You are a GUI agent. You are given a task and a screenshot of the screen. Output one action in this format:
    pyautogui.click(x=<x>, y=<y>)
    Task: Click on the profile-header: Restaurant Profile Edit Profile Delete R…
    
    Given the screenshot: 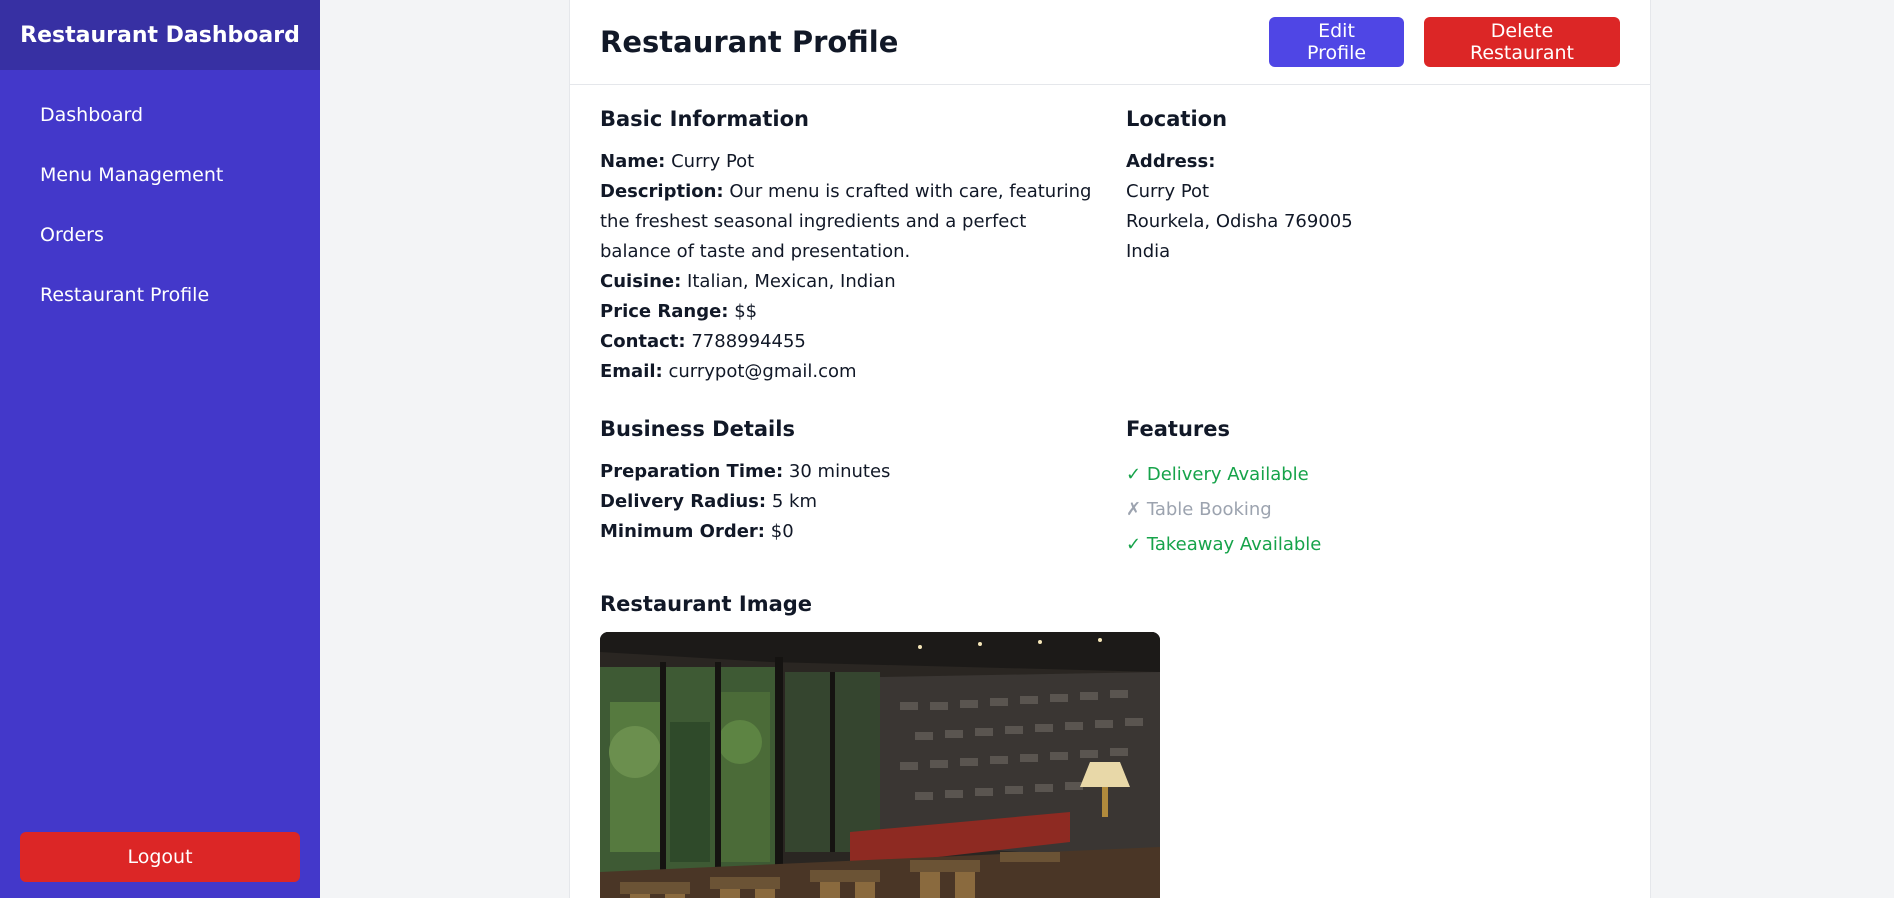 What is the action you would take?
    pyautogui.click(x=1110, y=42)
    